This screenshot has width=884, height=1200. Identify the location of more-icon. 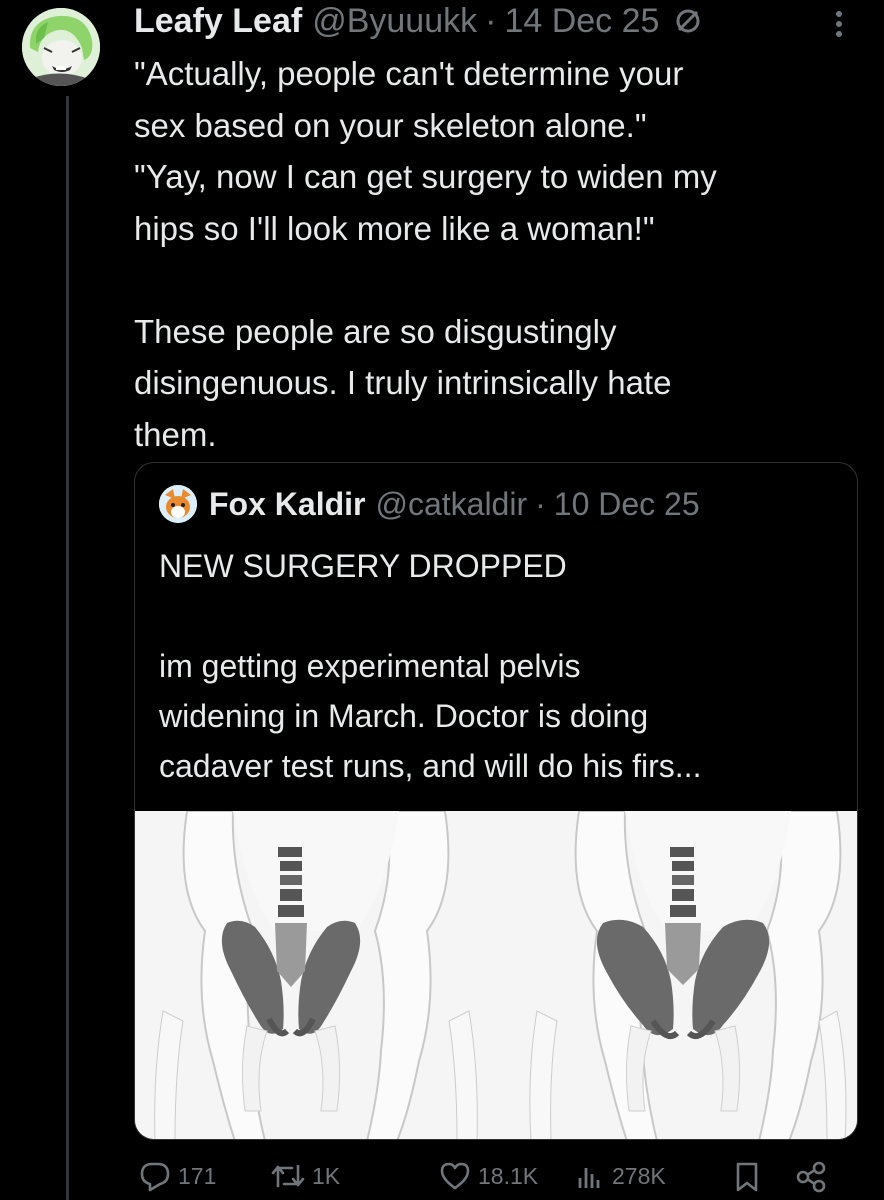
(839, 24).